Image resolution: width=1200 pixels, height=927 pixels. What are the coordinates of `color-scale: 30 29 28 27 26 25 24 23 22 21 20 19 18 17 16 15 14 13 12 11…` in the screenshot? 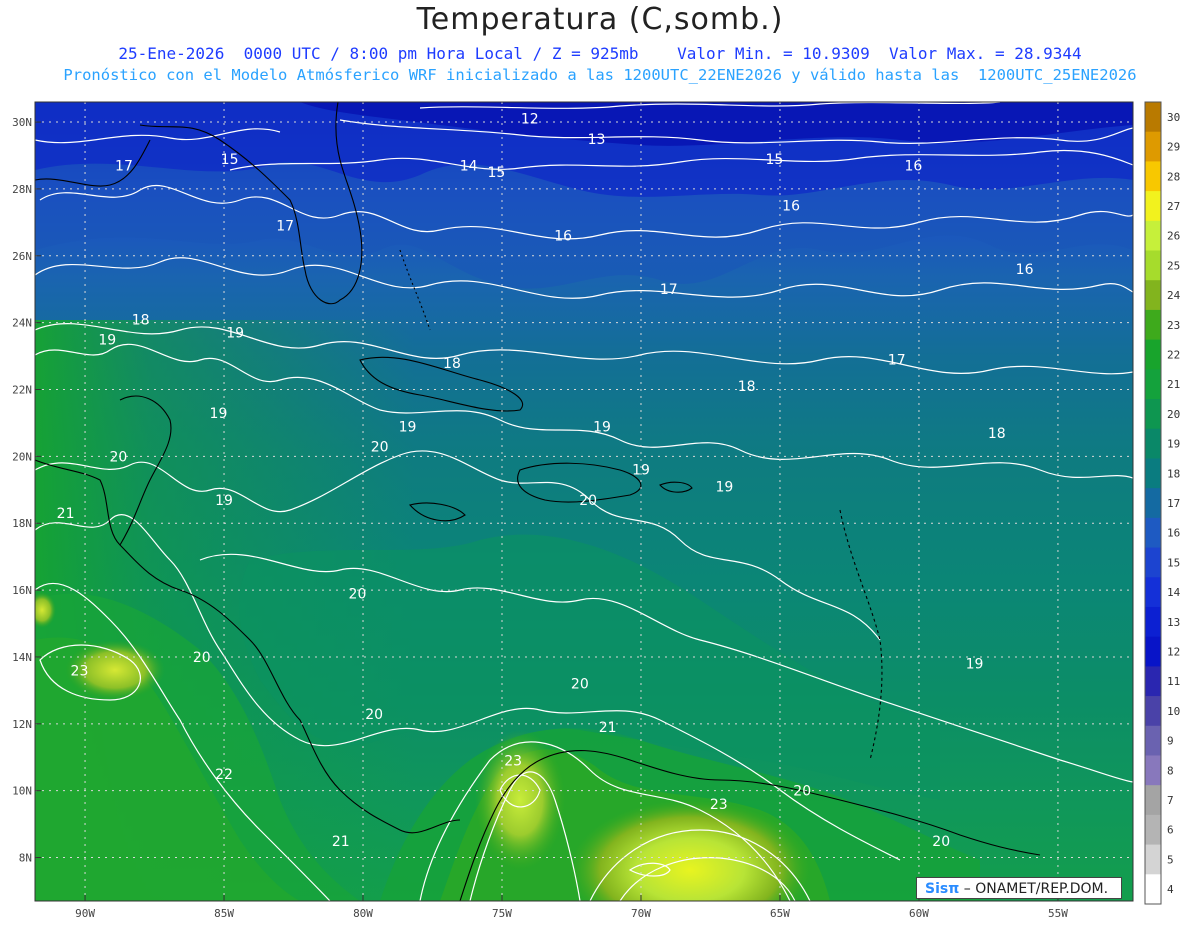 It's located at (1162, 503).